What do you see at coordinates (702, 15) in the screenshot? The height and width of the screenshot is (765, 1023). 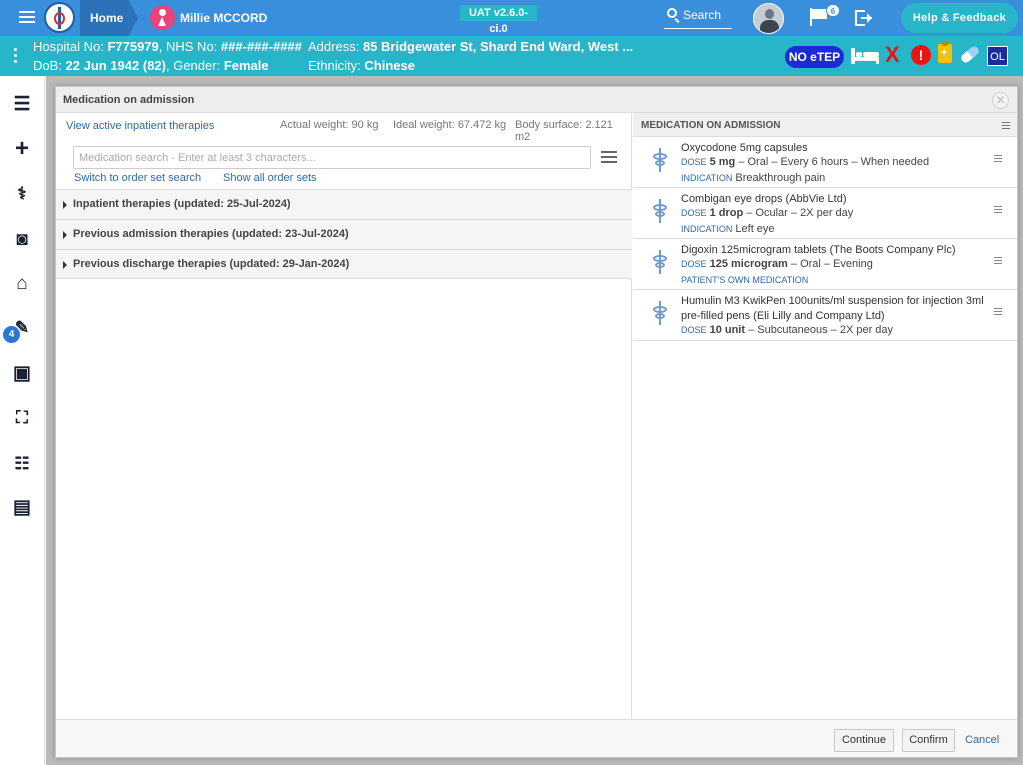 I see `search-label: Search` at bounding box center [702, 15].